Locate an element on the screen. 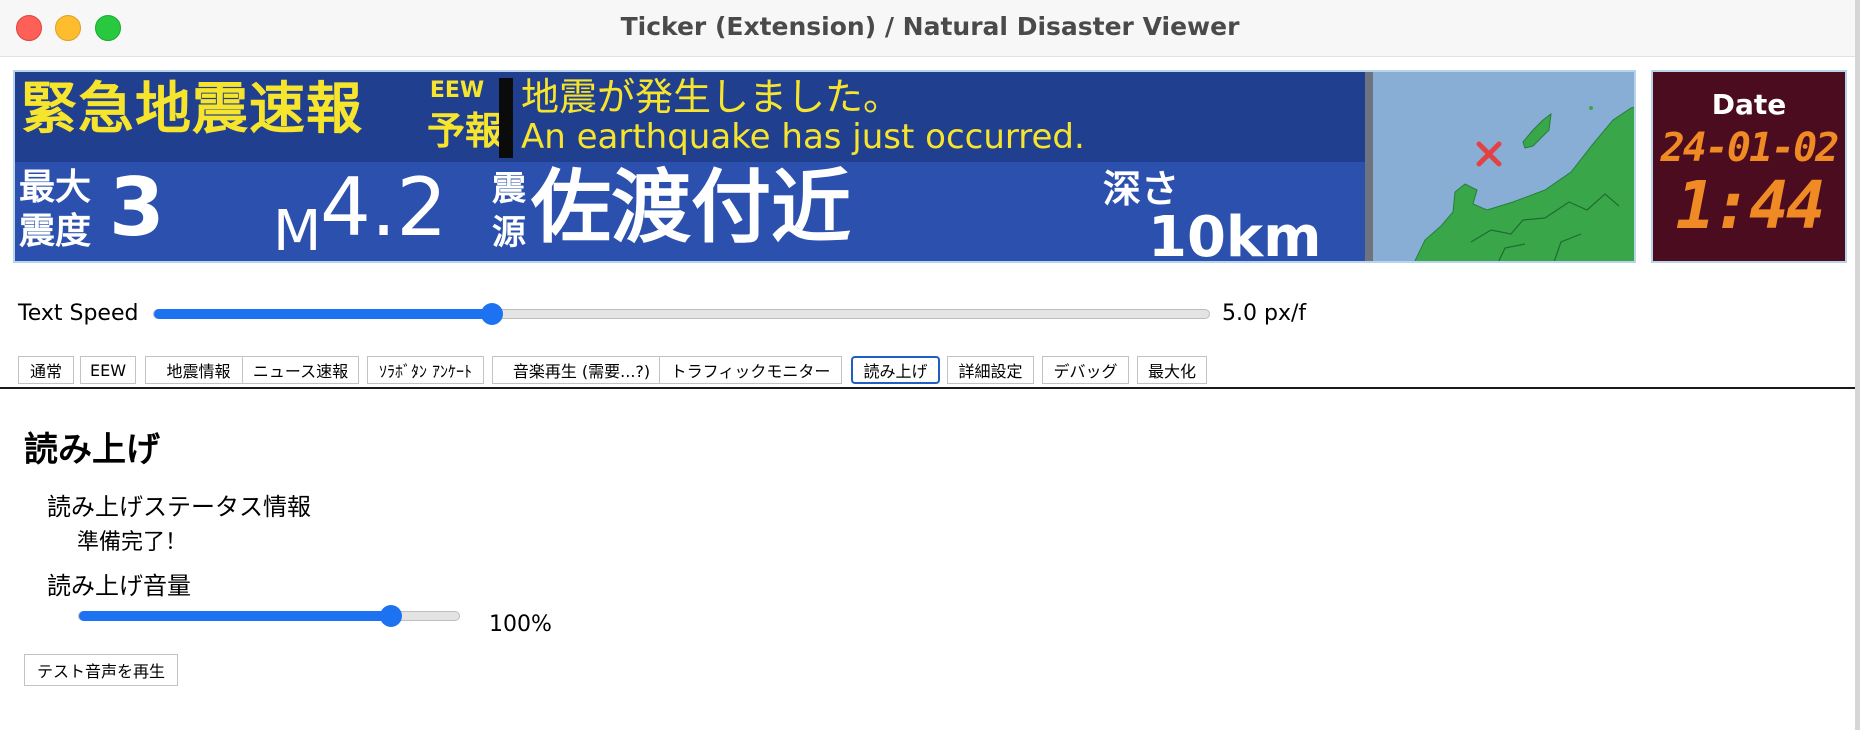 Image resolution: width=1860 pixels, height=730 pixels. message-marker is located at coordinates (506, 118).